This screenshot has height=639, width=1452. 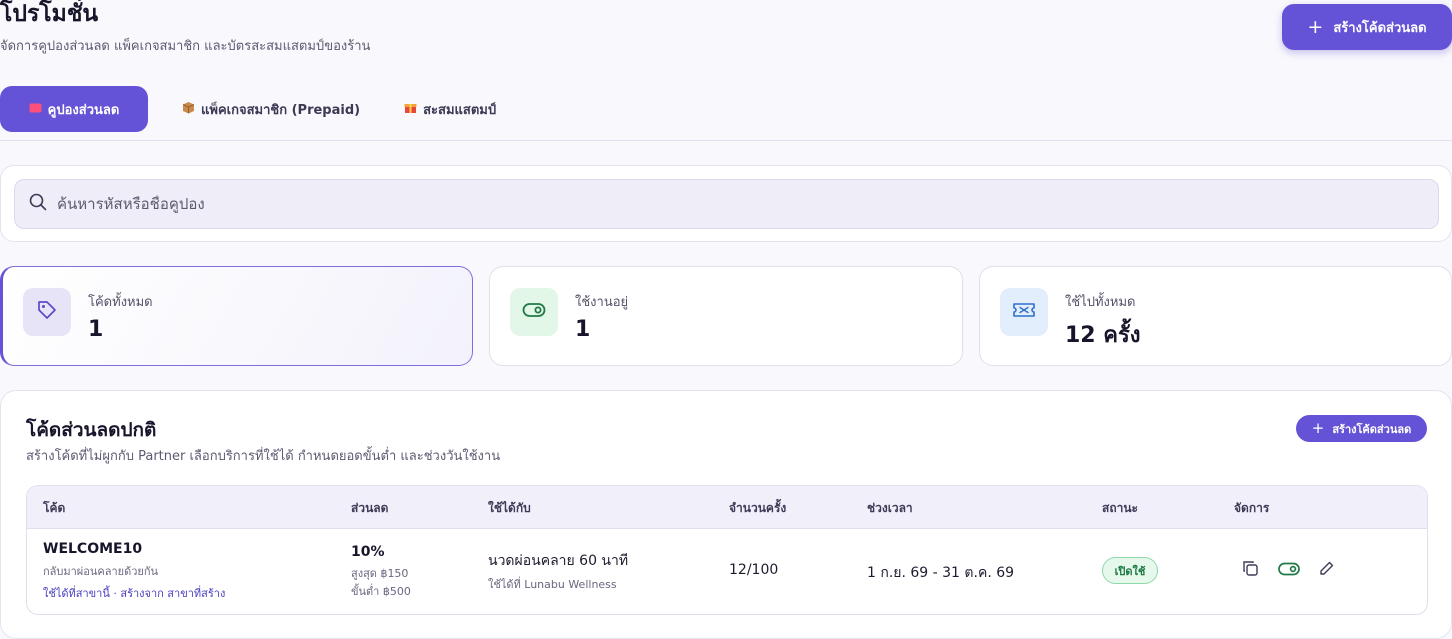 I want to click on section-create-coupon-button-label: สร้างโค้ดส่วนลด, so click(x=1372, y=429).